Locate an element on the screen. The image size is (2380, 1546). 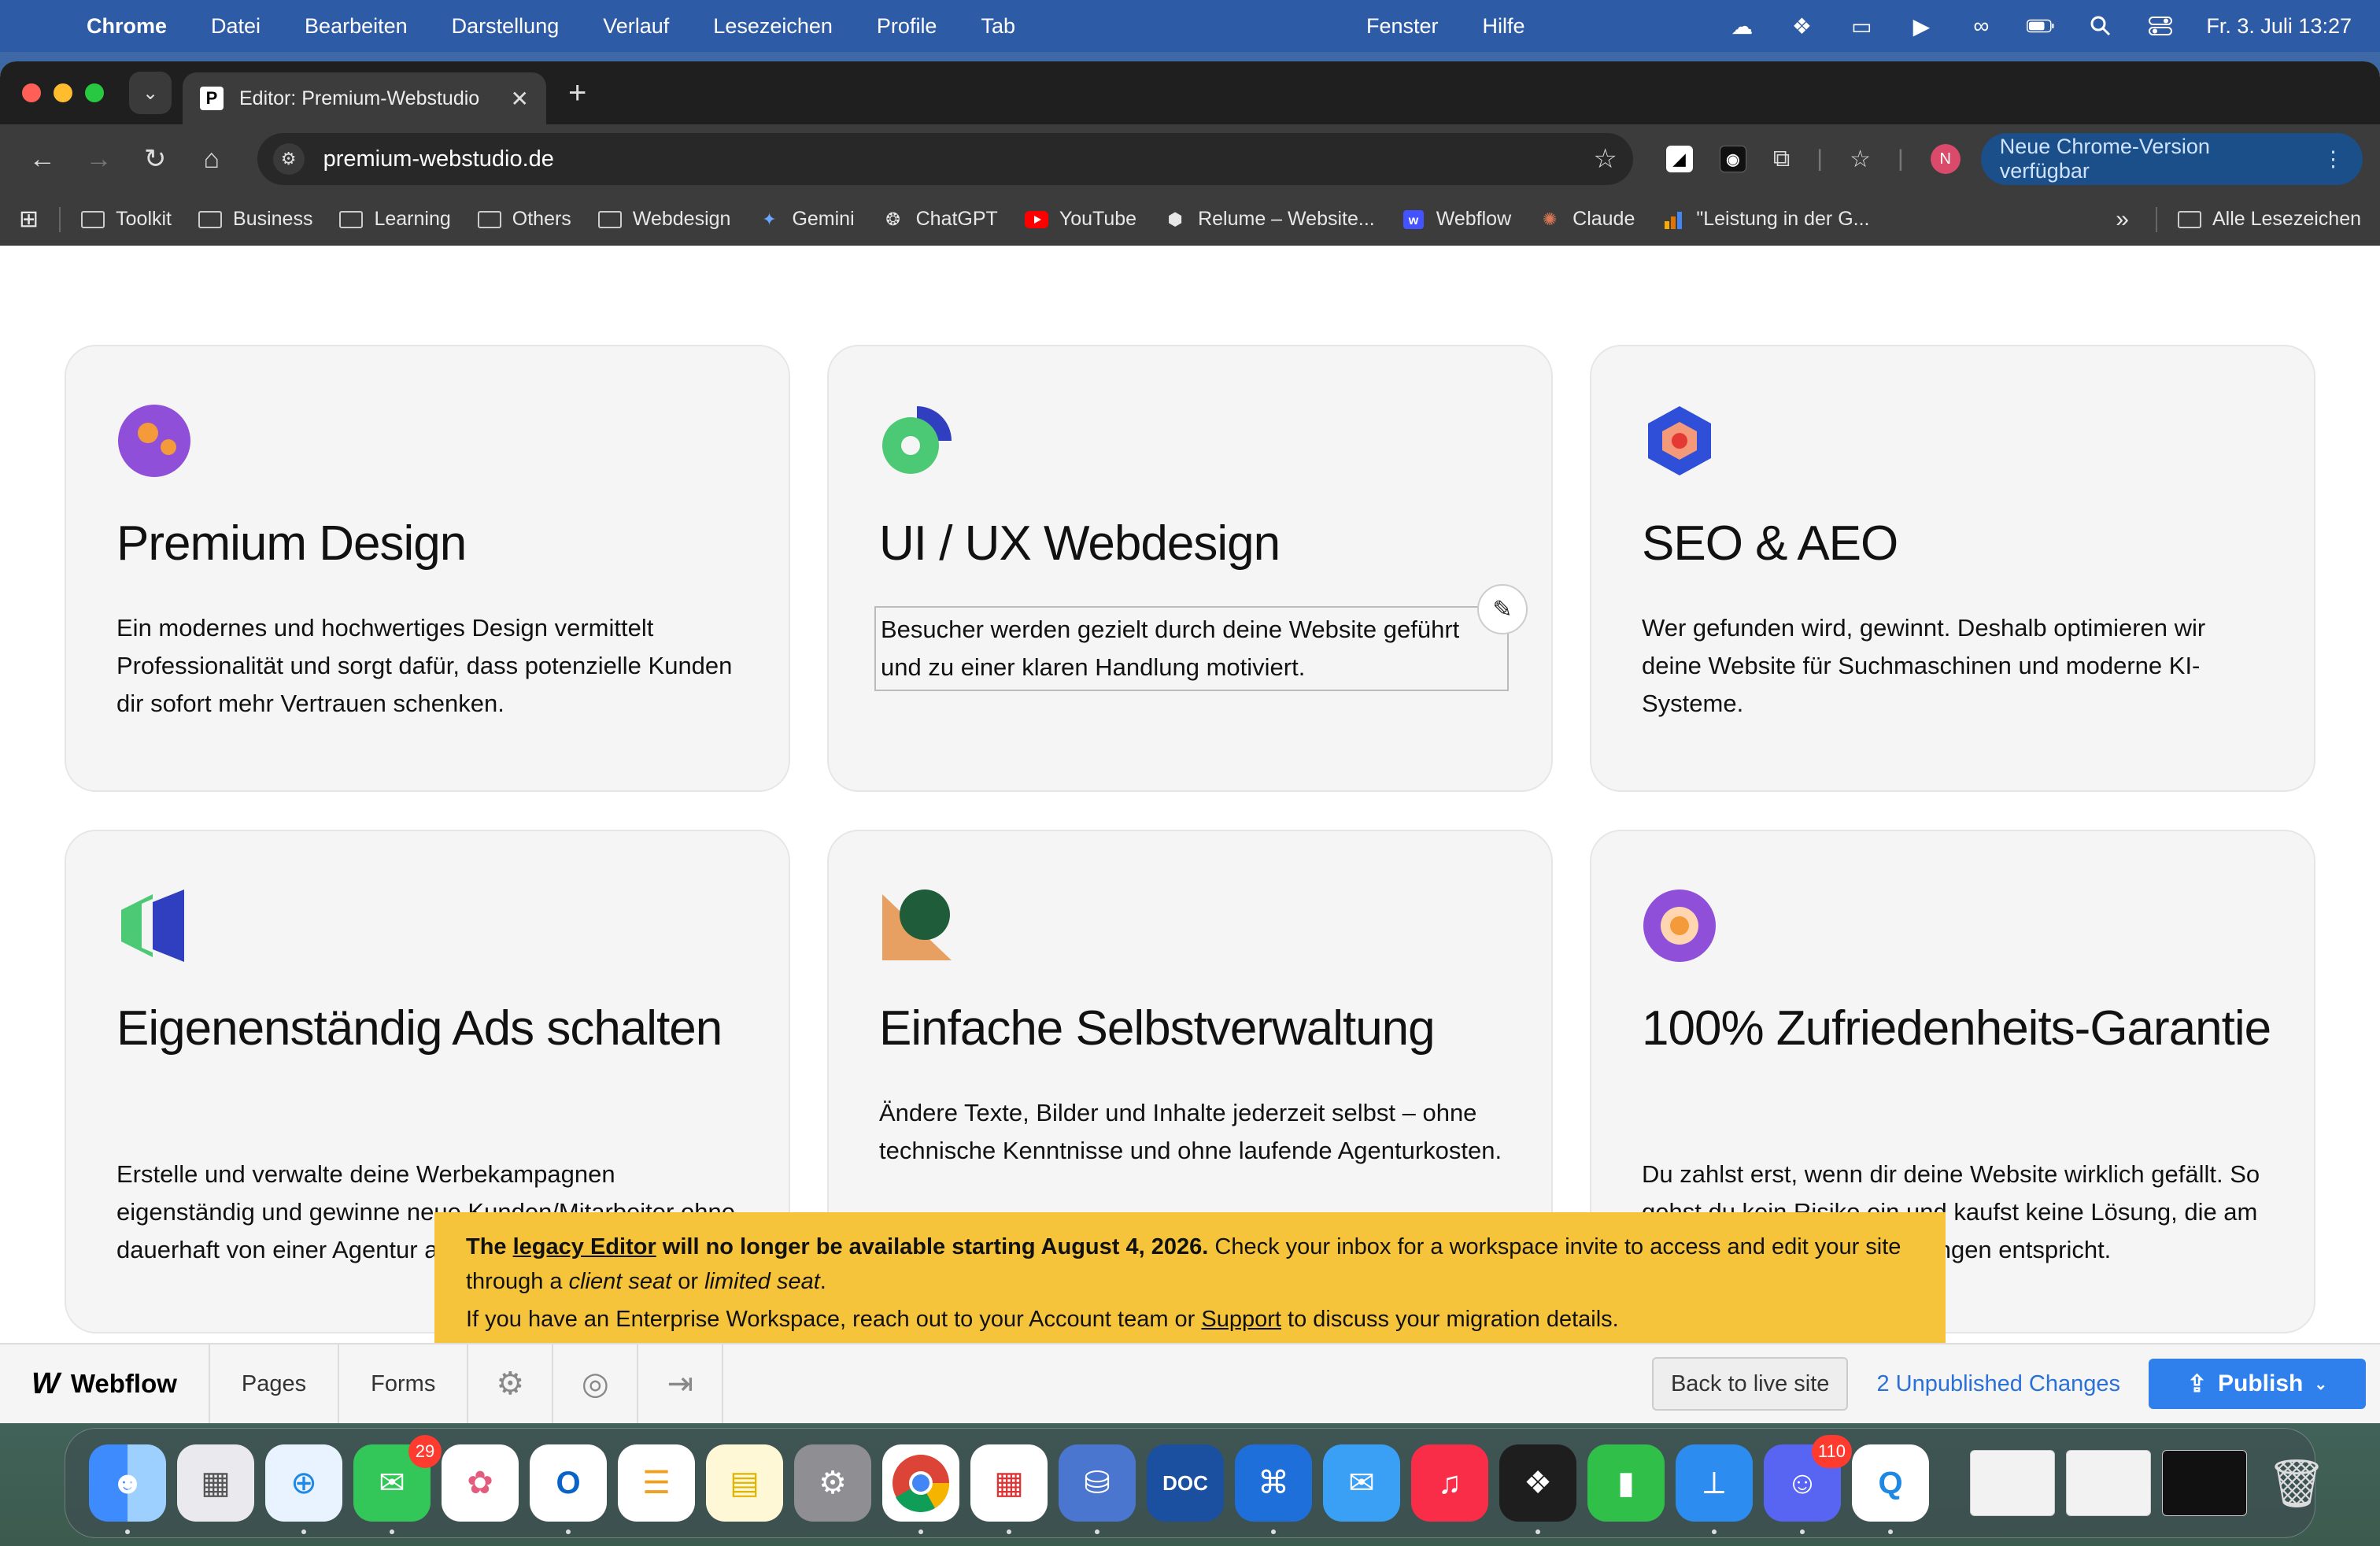
bookmark-star-icon: ☆ is located at coordinates (1605, 159).